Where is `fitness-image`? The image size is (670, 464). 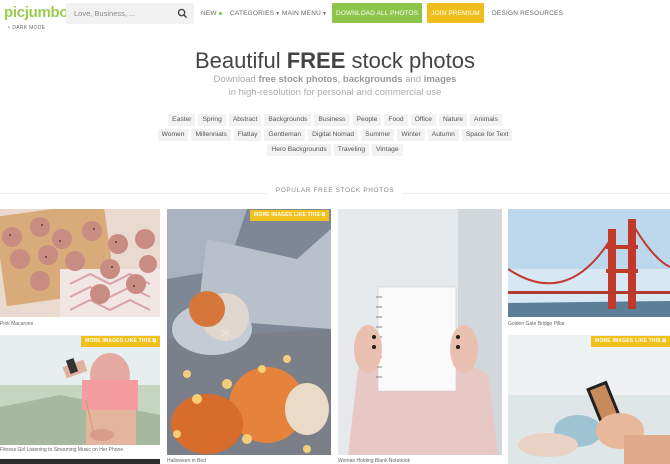 fitness-image is located at coordinates (80, 390).